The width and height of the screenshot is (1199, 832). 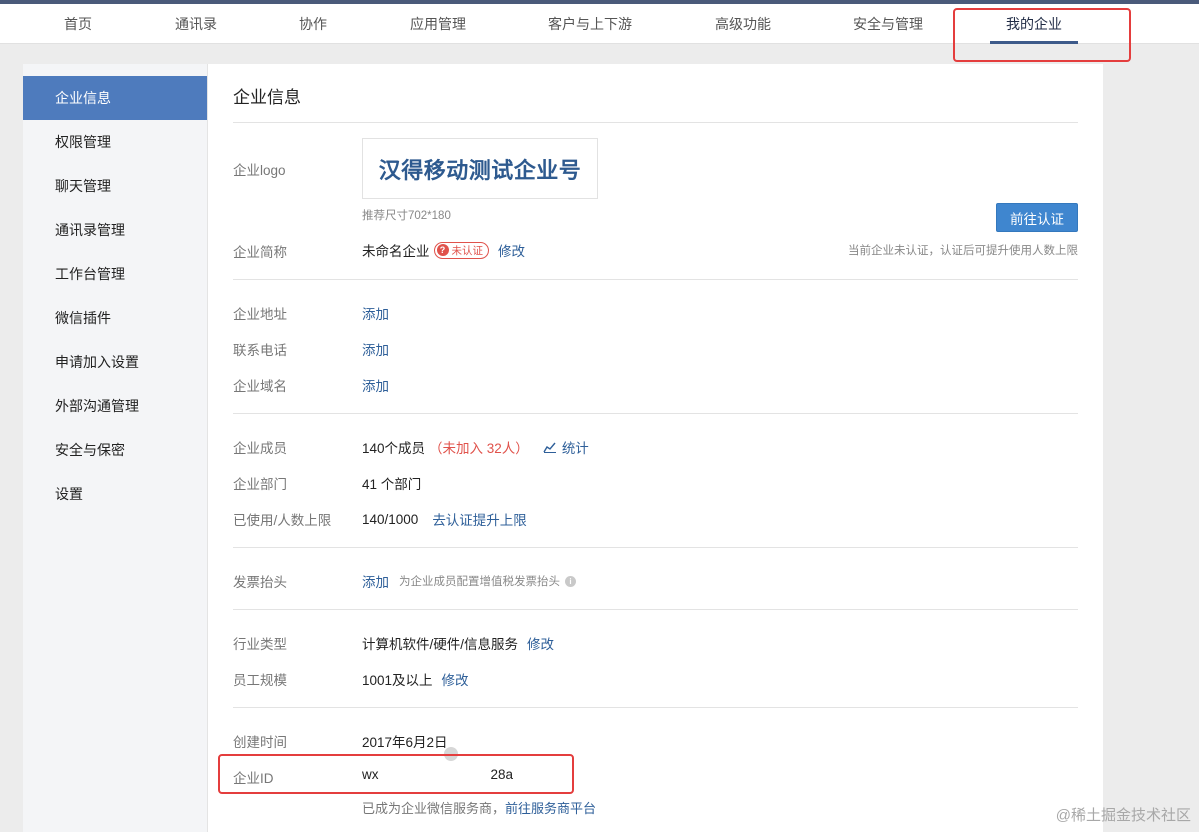 I want to click on top-navigation: 首页 通讯录 协作 应用管理 客户与上下游 高级功能 安全与管理 我的企业, so click(x=599, y=24).